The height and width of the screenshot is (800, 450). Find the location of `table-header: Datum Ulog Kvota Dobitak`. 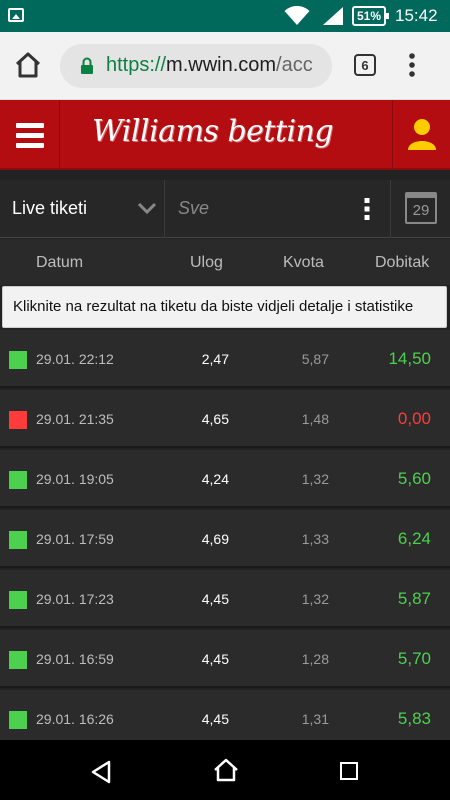

table-header: Datum Ulog Kvota Dobitak is located at coordinates (225, 262).